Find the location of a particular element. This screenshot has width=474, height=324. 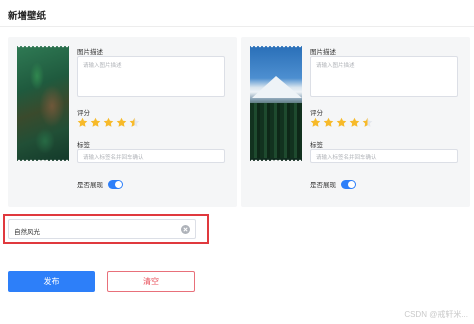

header-divider is located at coordinates (237, 26).